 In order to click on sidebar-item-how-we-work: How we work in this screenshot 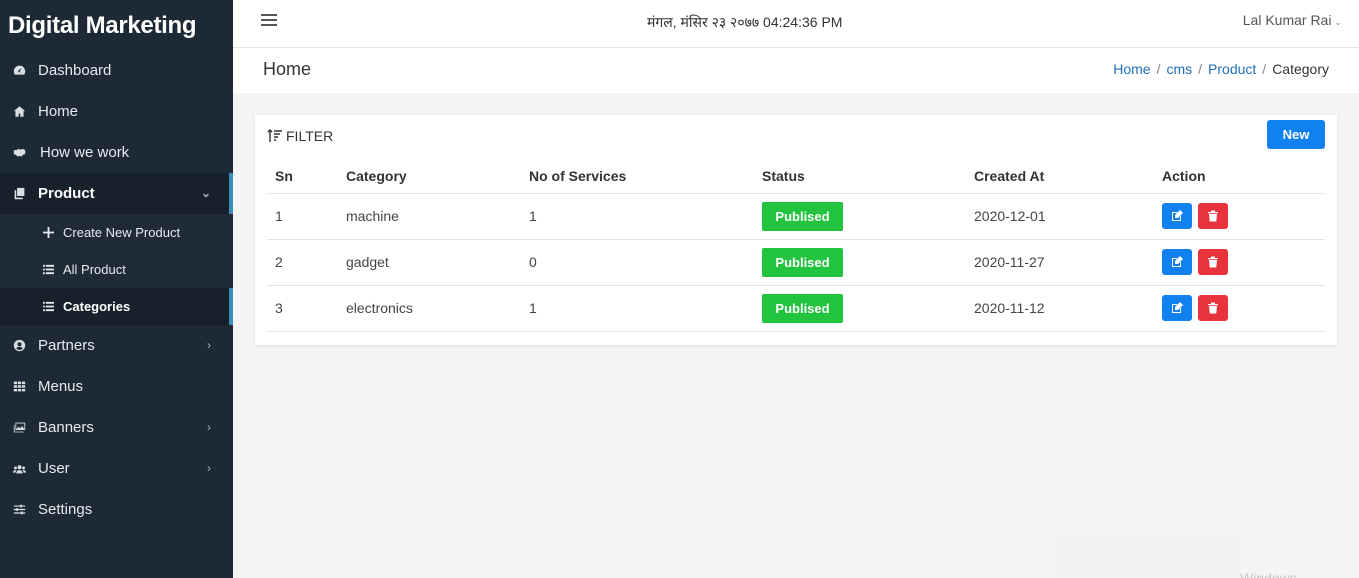, I will do `click(116, 152)`.